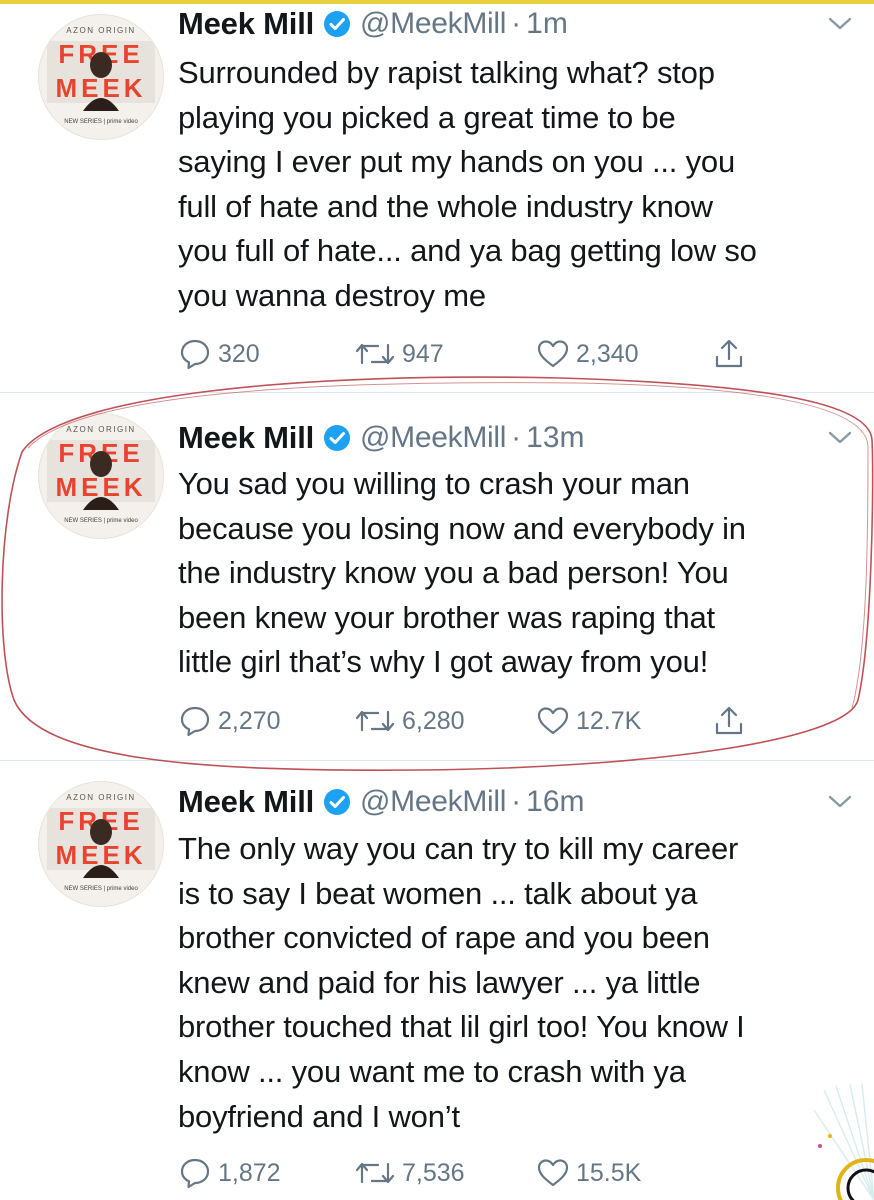  What do you see at coordinates (488, 1173) in the screenshot?
I see `tweet-actions: 1,872 7,536 15.5K` at bounding box center [488, 1173].